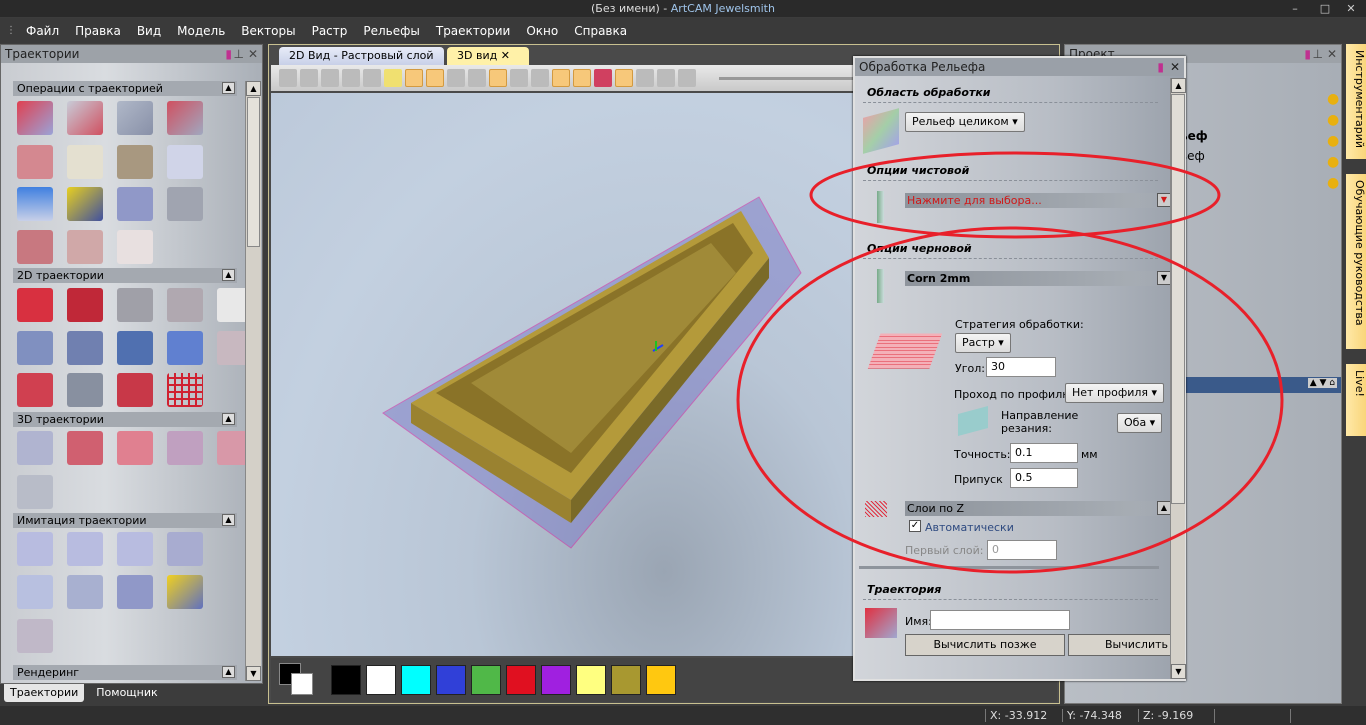 This screenshot has width=1366, height=725. I want to click on top-view-icon, so click(351, 78).